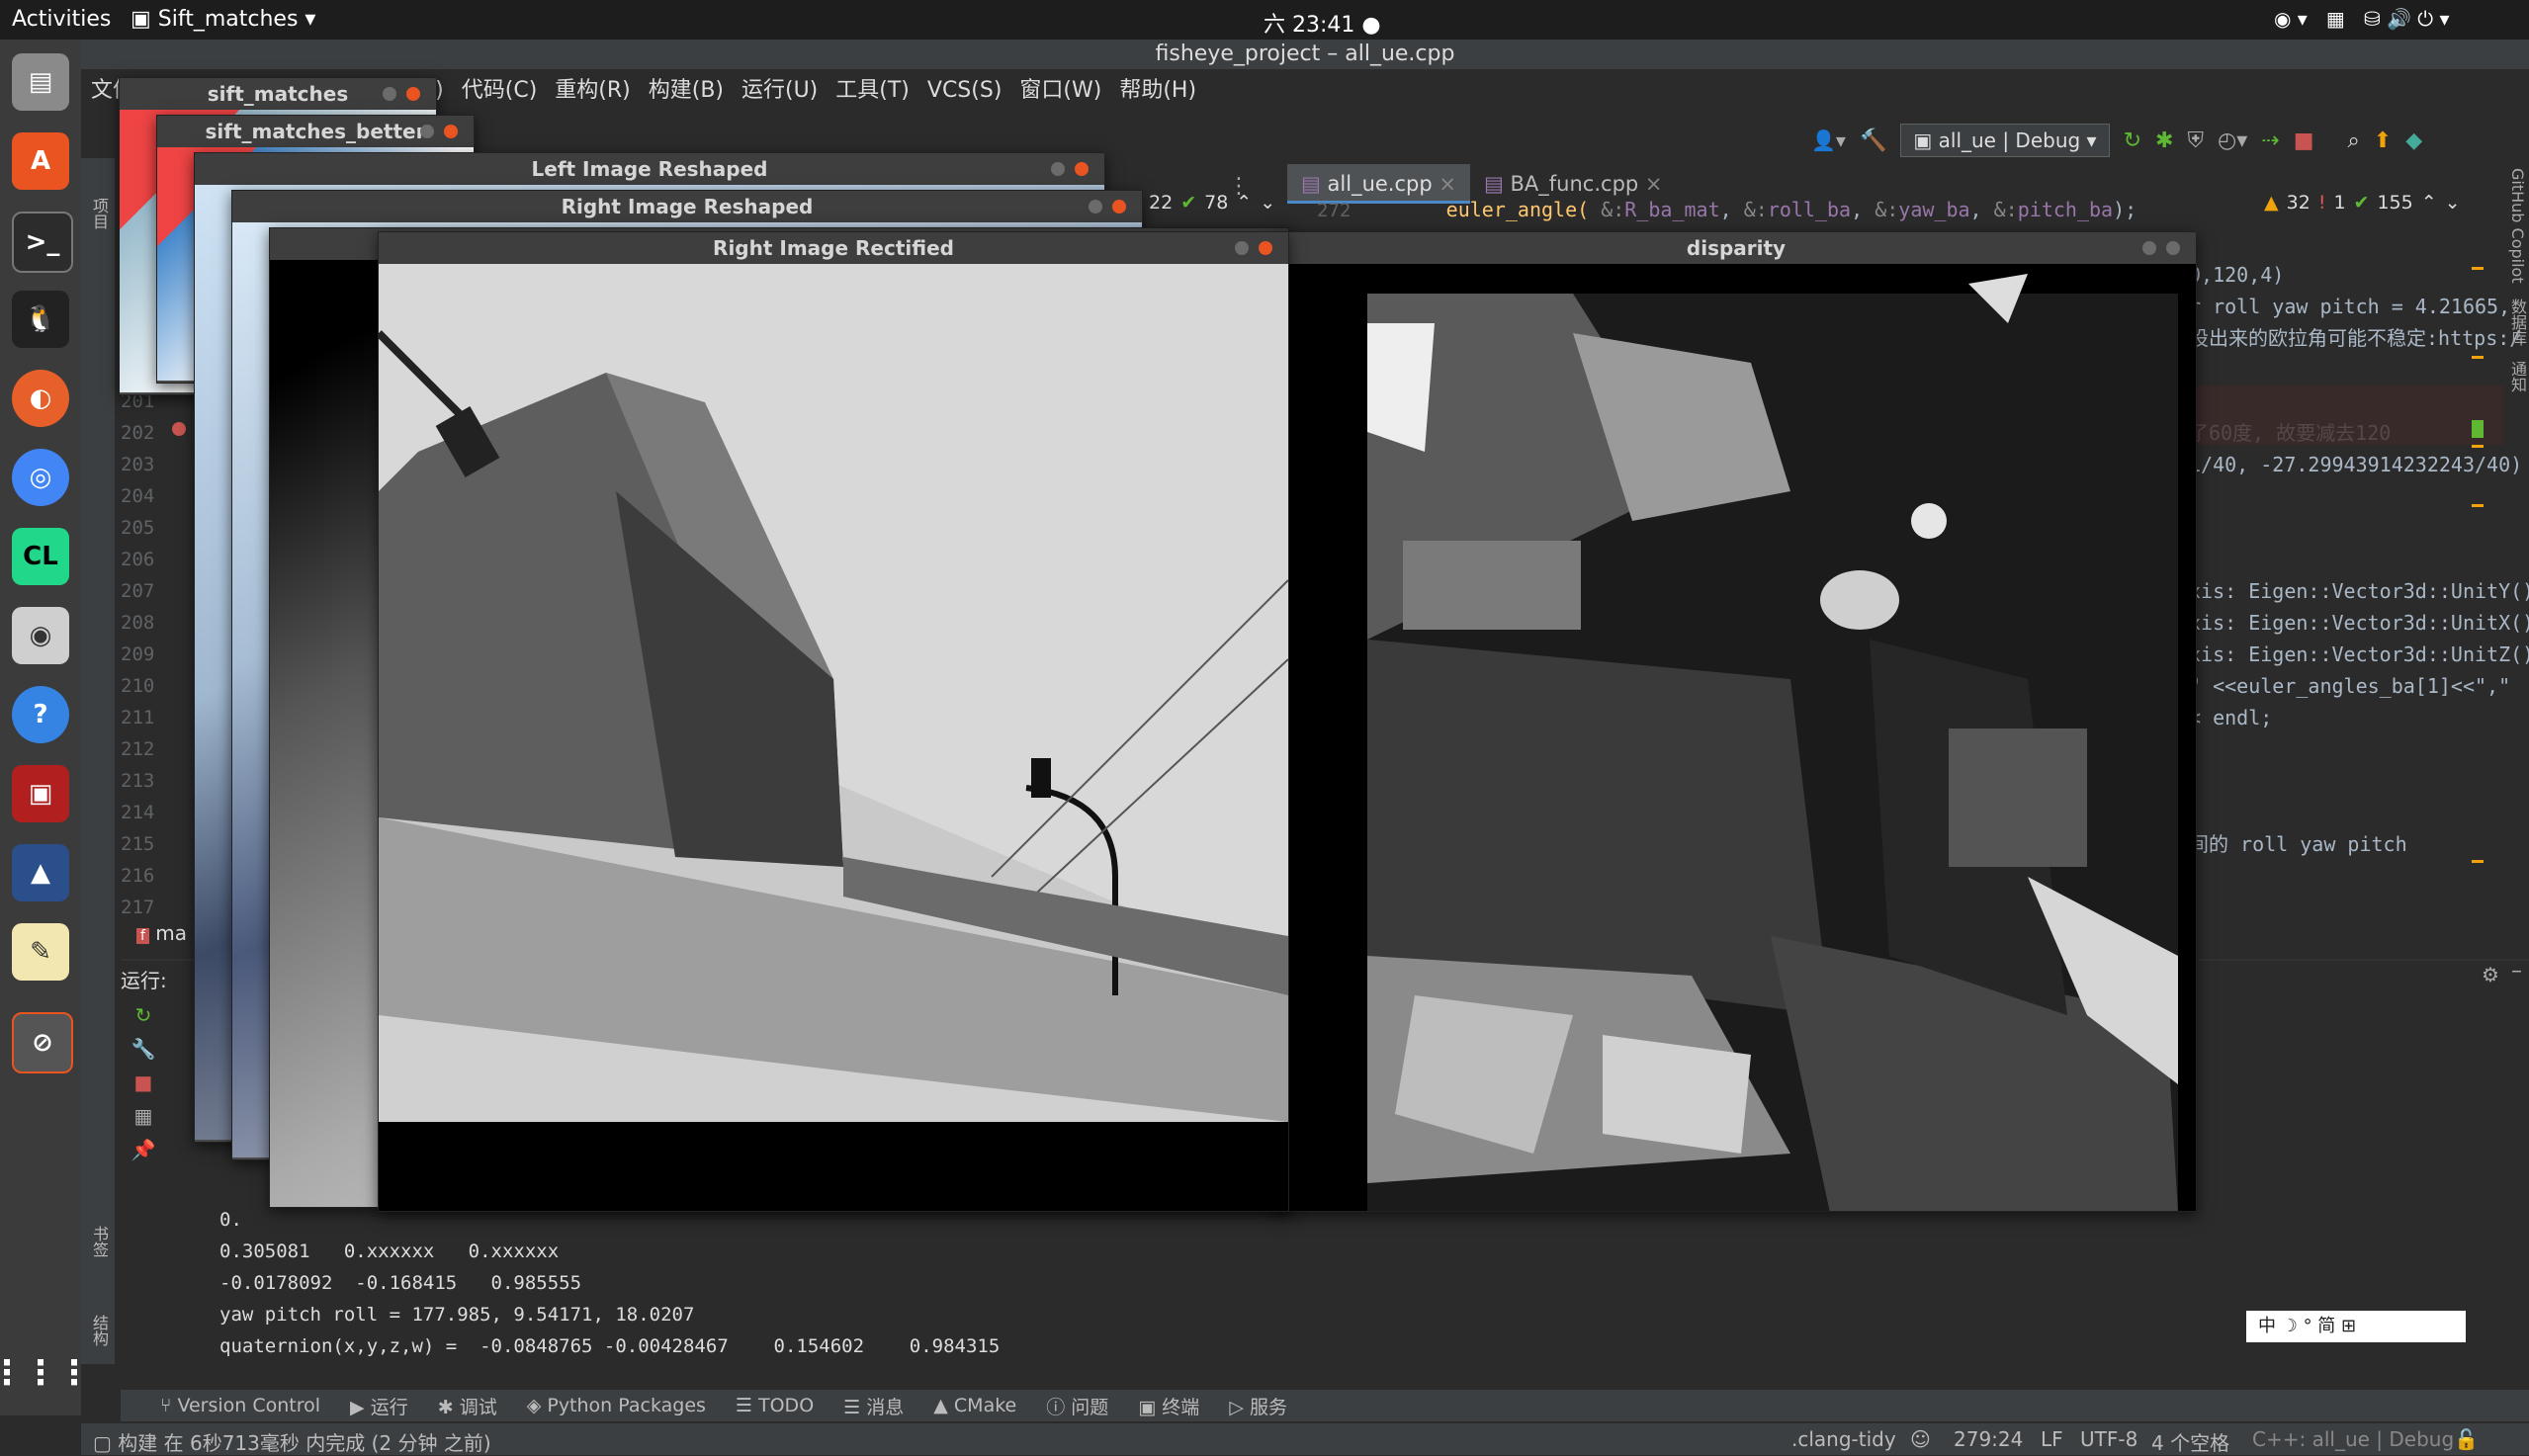 The height and width of the screenshot is (1456, 2529). Describe the element at coordinates (2429, 203) in the screenshot. I see `chevron-up-icon: ⌃` at that location.